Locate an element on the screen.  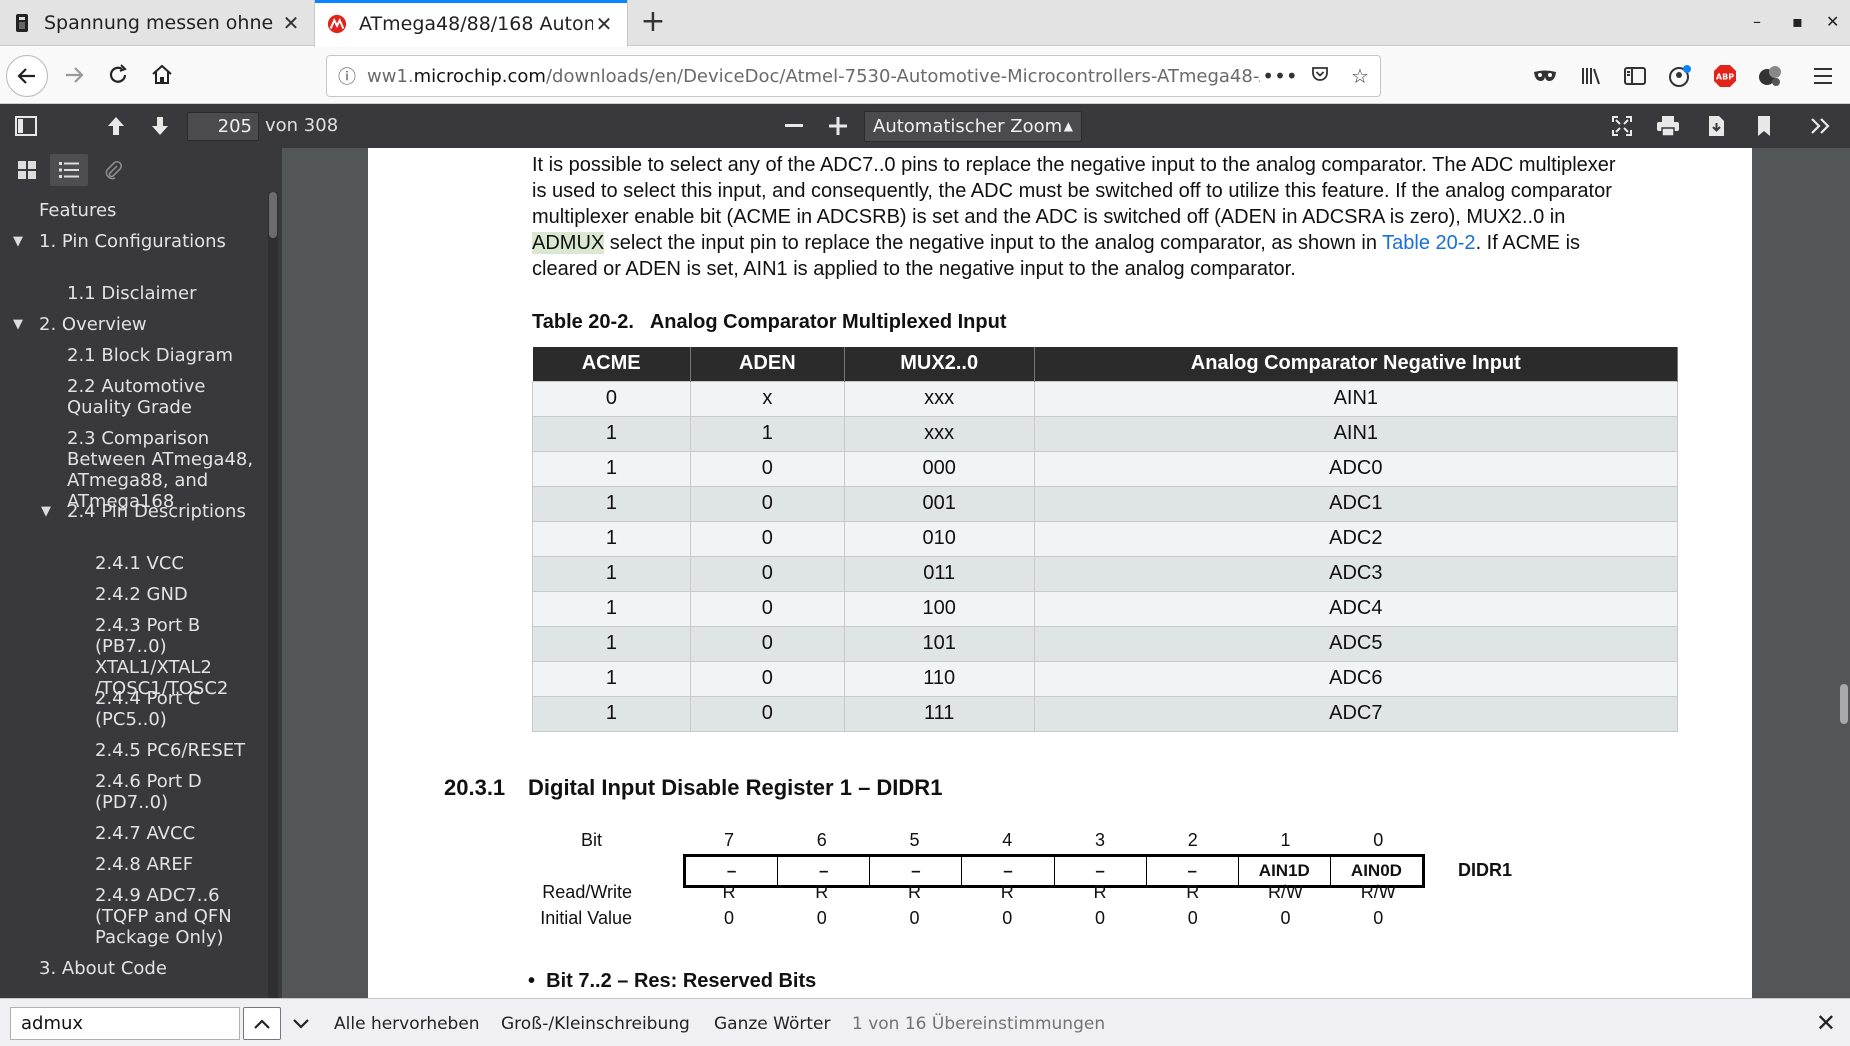
outline-item: ▼ 1. Pin Configurations is located at coordinates (136, 241).